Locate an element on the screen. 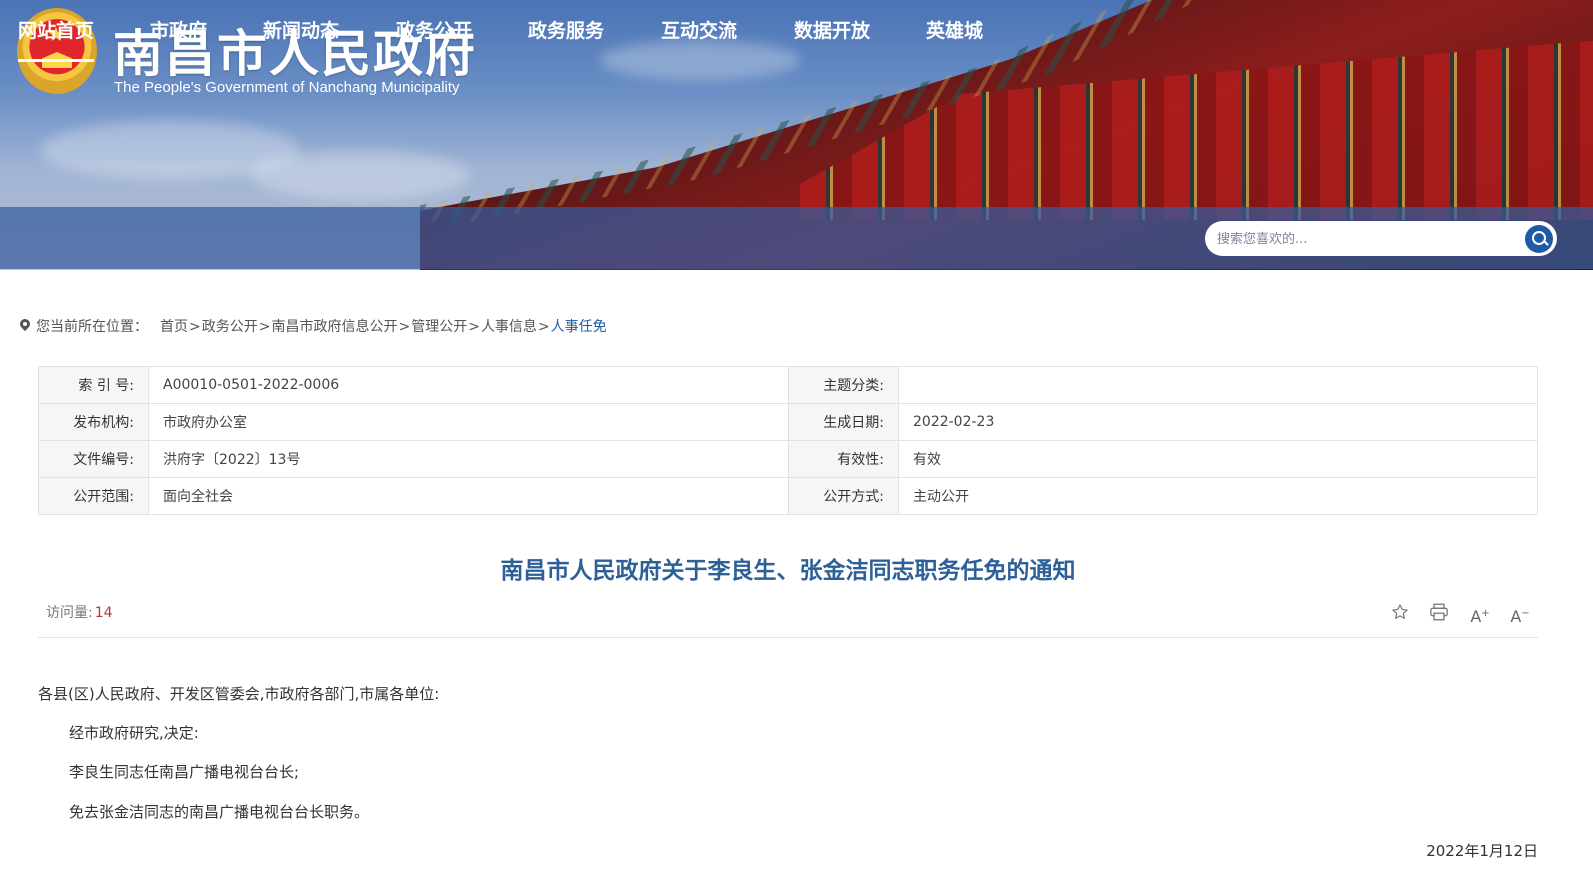 This screenshot has height=886, width=1593. meta-value: 市政府办公室 is located at coordinates (468, 422).